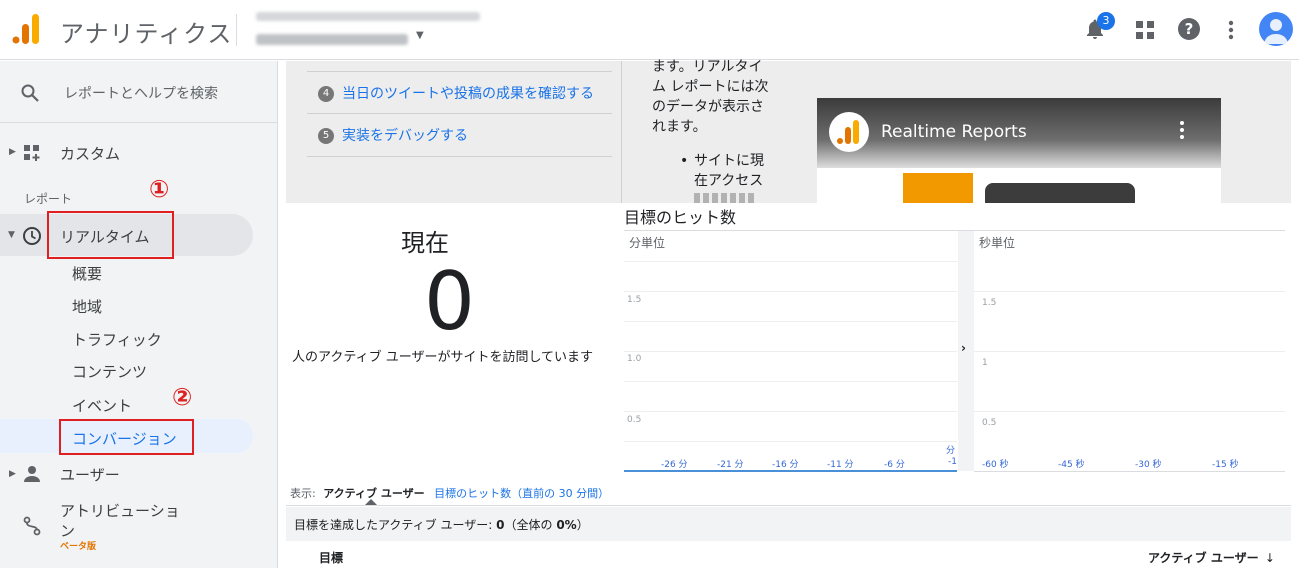 The height and width of the screenshot is (568, 1299). I want to click on description-line: ム レポートには次, so click(710, 87).